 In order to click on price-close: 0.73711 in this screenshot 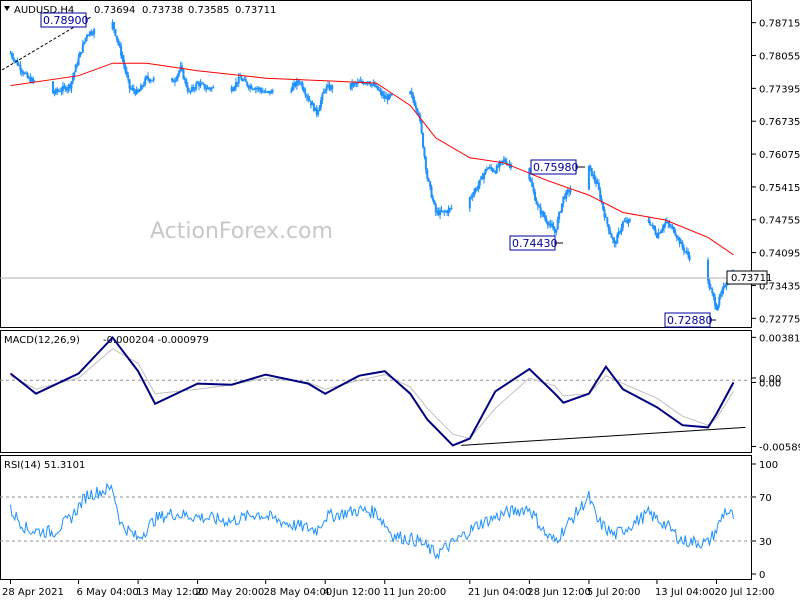, I will do `click(255, 10)`.